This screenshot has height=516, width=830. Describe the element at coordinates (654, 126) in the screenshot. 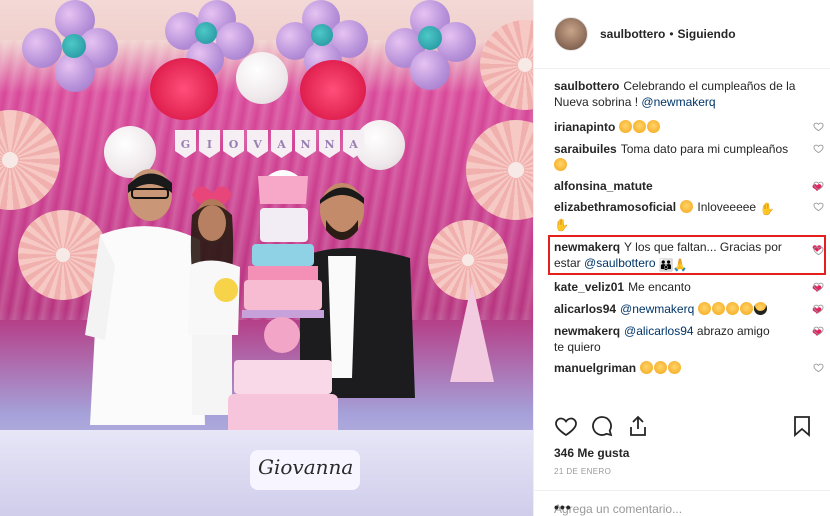

I see `smile-emoji-icon` at that location.